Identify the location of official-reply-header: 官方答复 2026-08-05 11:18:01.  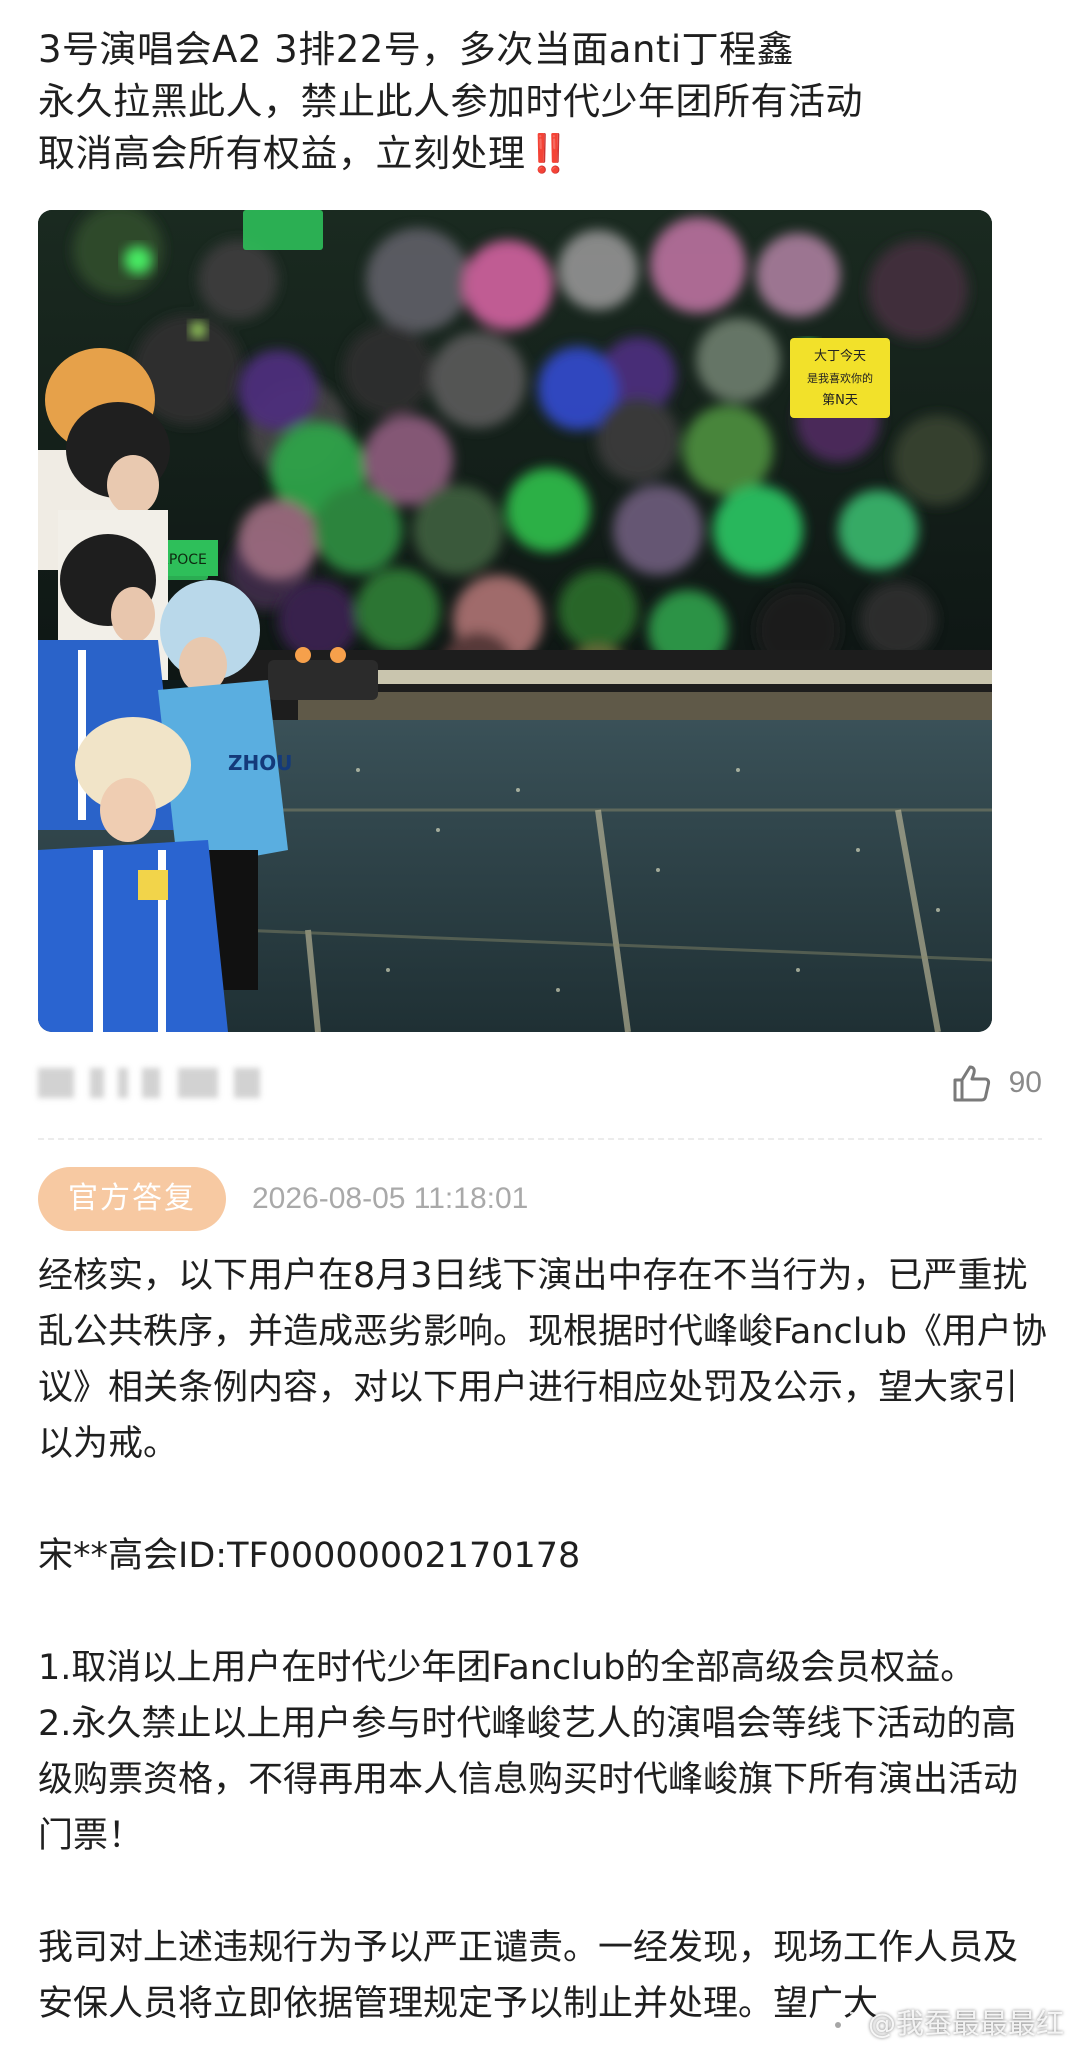
(283, 1199).